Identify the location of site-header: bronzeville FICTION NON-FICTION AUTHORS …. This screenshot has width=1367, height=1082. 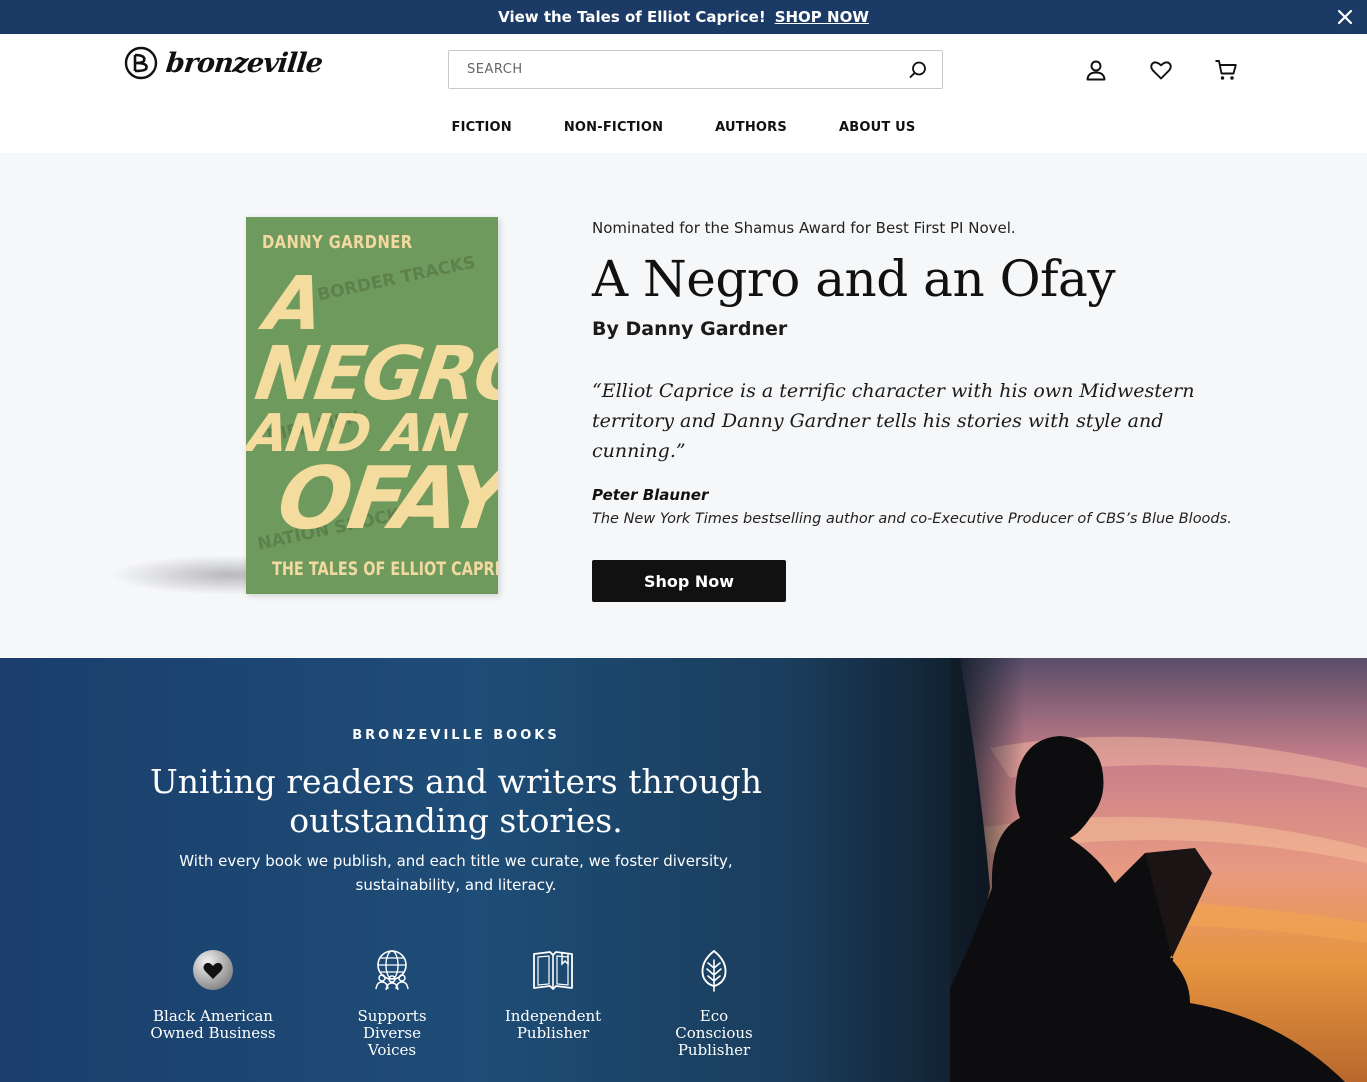
(683, 93).